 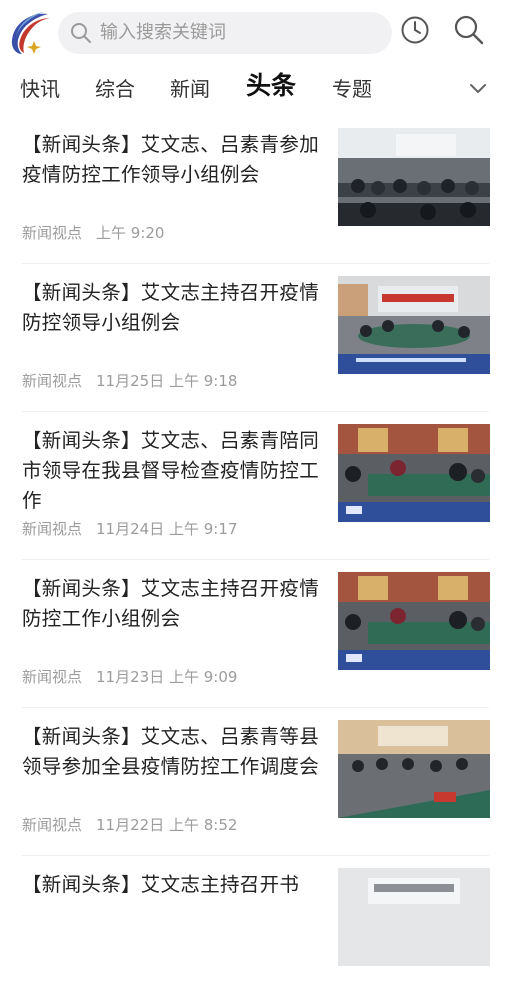 What do you see at coordinates (469, 30) in the screenshot?
I see `search-button-icon` at bounding box center [469, 30].